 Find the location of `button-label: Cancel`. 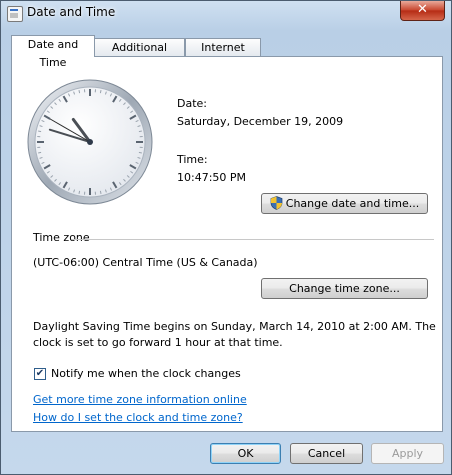

button-label: Cancel is located at coordinates (326, 453).